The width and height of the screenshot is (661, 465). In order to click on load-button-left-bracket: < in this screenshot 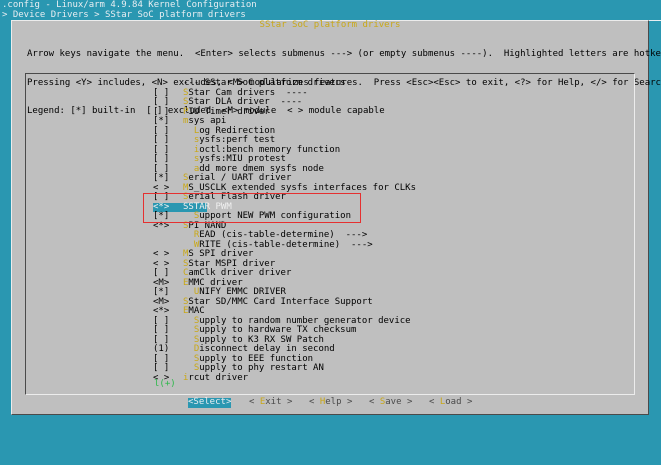, I will do `click(434, 402)`.